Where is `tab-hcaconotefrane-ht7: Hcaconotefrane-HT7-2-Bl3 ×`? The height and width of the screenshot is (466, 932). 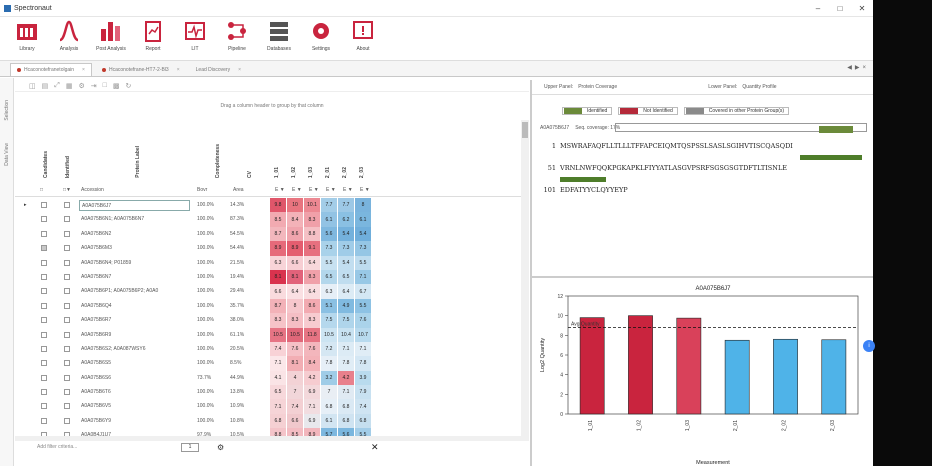 tab-hcaconotefrane-ht7: Hcaconotefrane-HT7-2-Bl3 × is located at coordinates (141, 69).